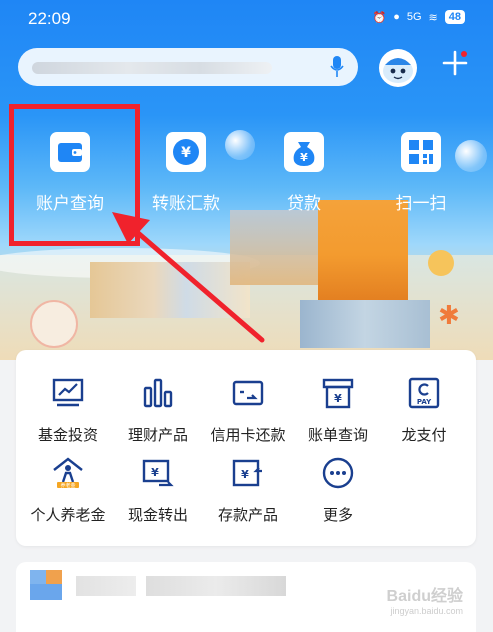 The image size is (493, 632). I want to click on watermark-brand: Baidu经验, so click(424, 596).